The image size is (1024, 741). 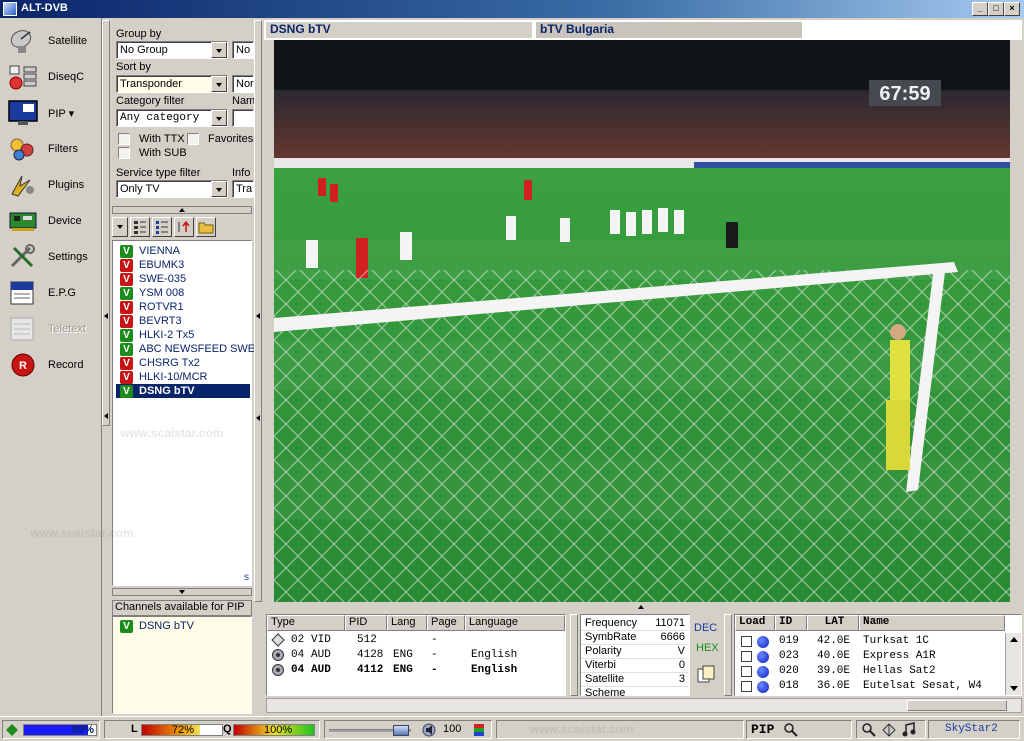 I want to click on nav-record: R Record, so click(x=51, y=365).